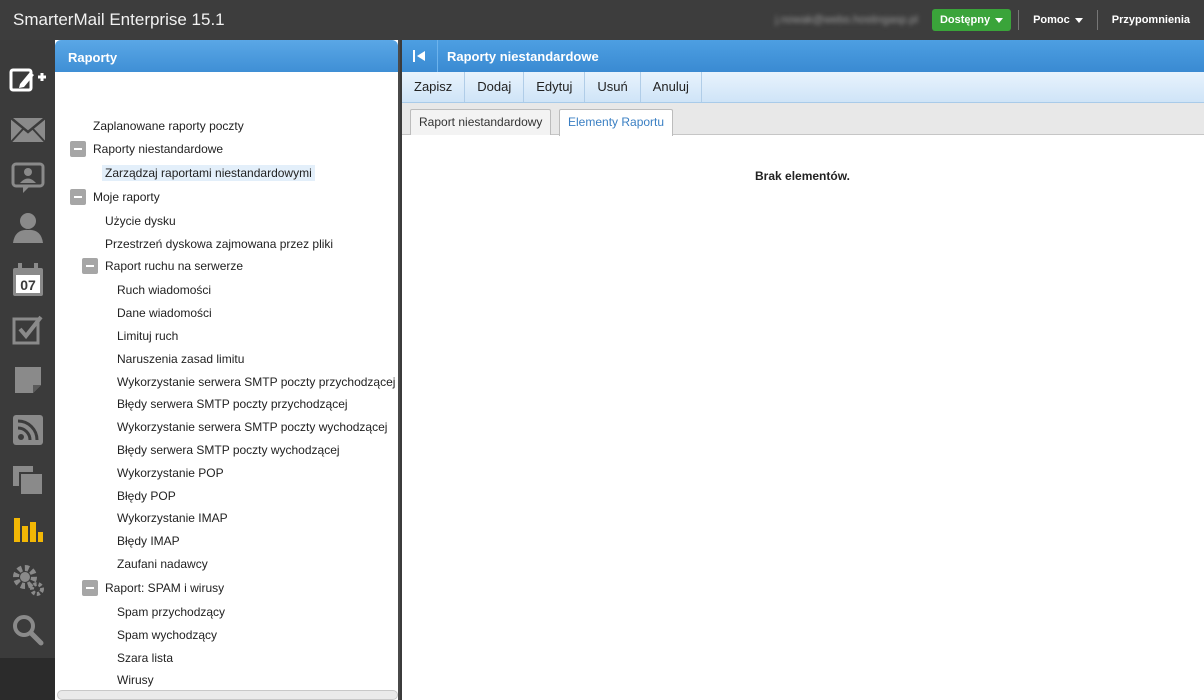 Image resolution: width=1204 pixels, height=700 pixels. I want to click on compose-icon, so click(28, 80).